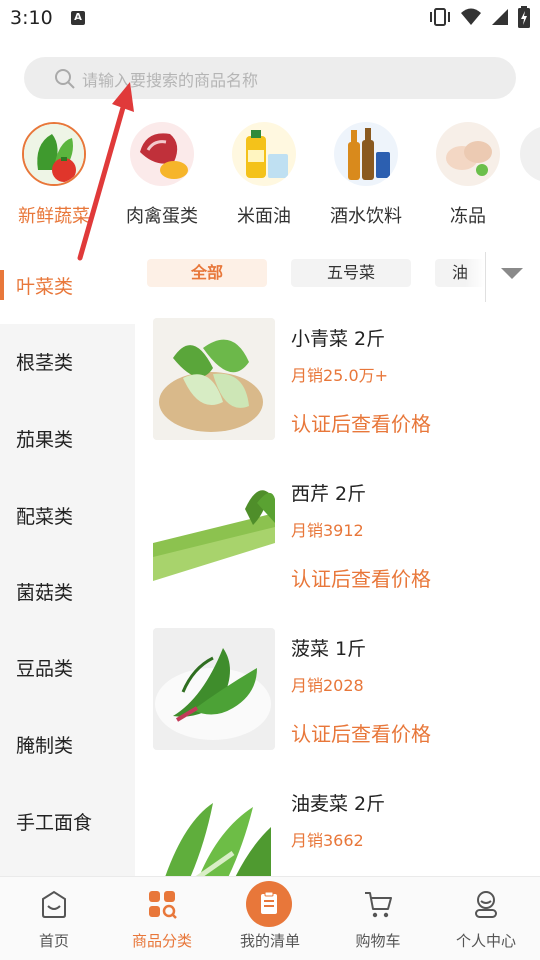  I want to click on status-icons, so click(479, 17).